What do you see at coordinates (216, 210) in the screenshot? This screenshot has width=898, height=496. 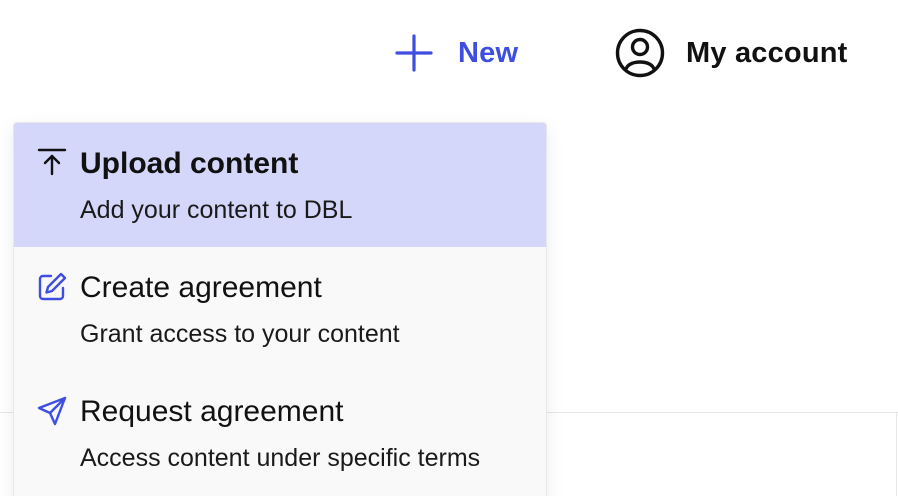 I see `menu-item-description: Add your content to DBL` at bounding box center [216, 210].